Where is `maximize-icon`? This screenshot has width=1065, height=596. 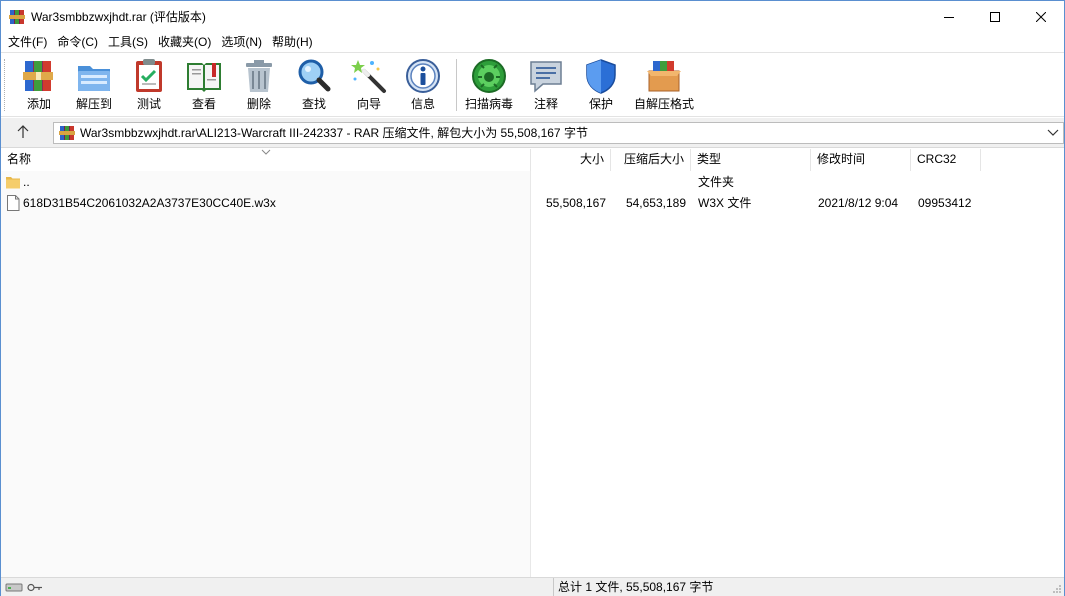 maximize-icon is located at coordinates (995, 16).